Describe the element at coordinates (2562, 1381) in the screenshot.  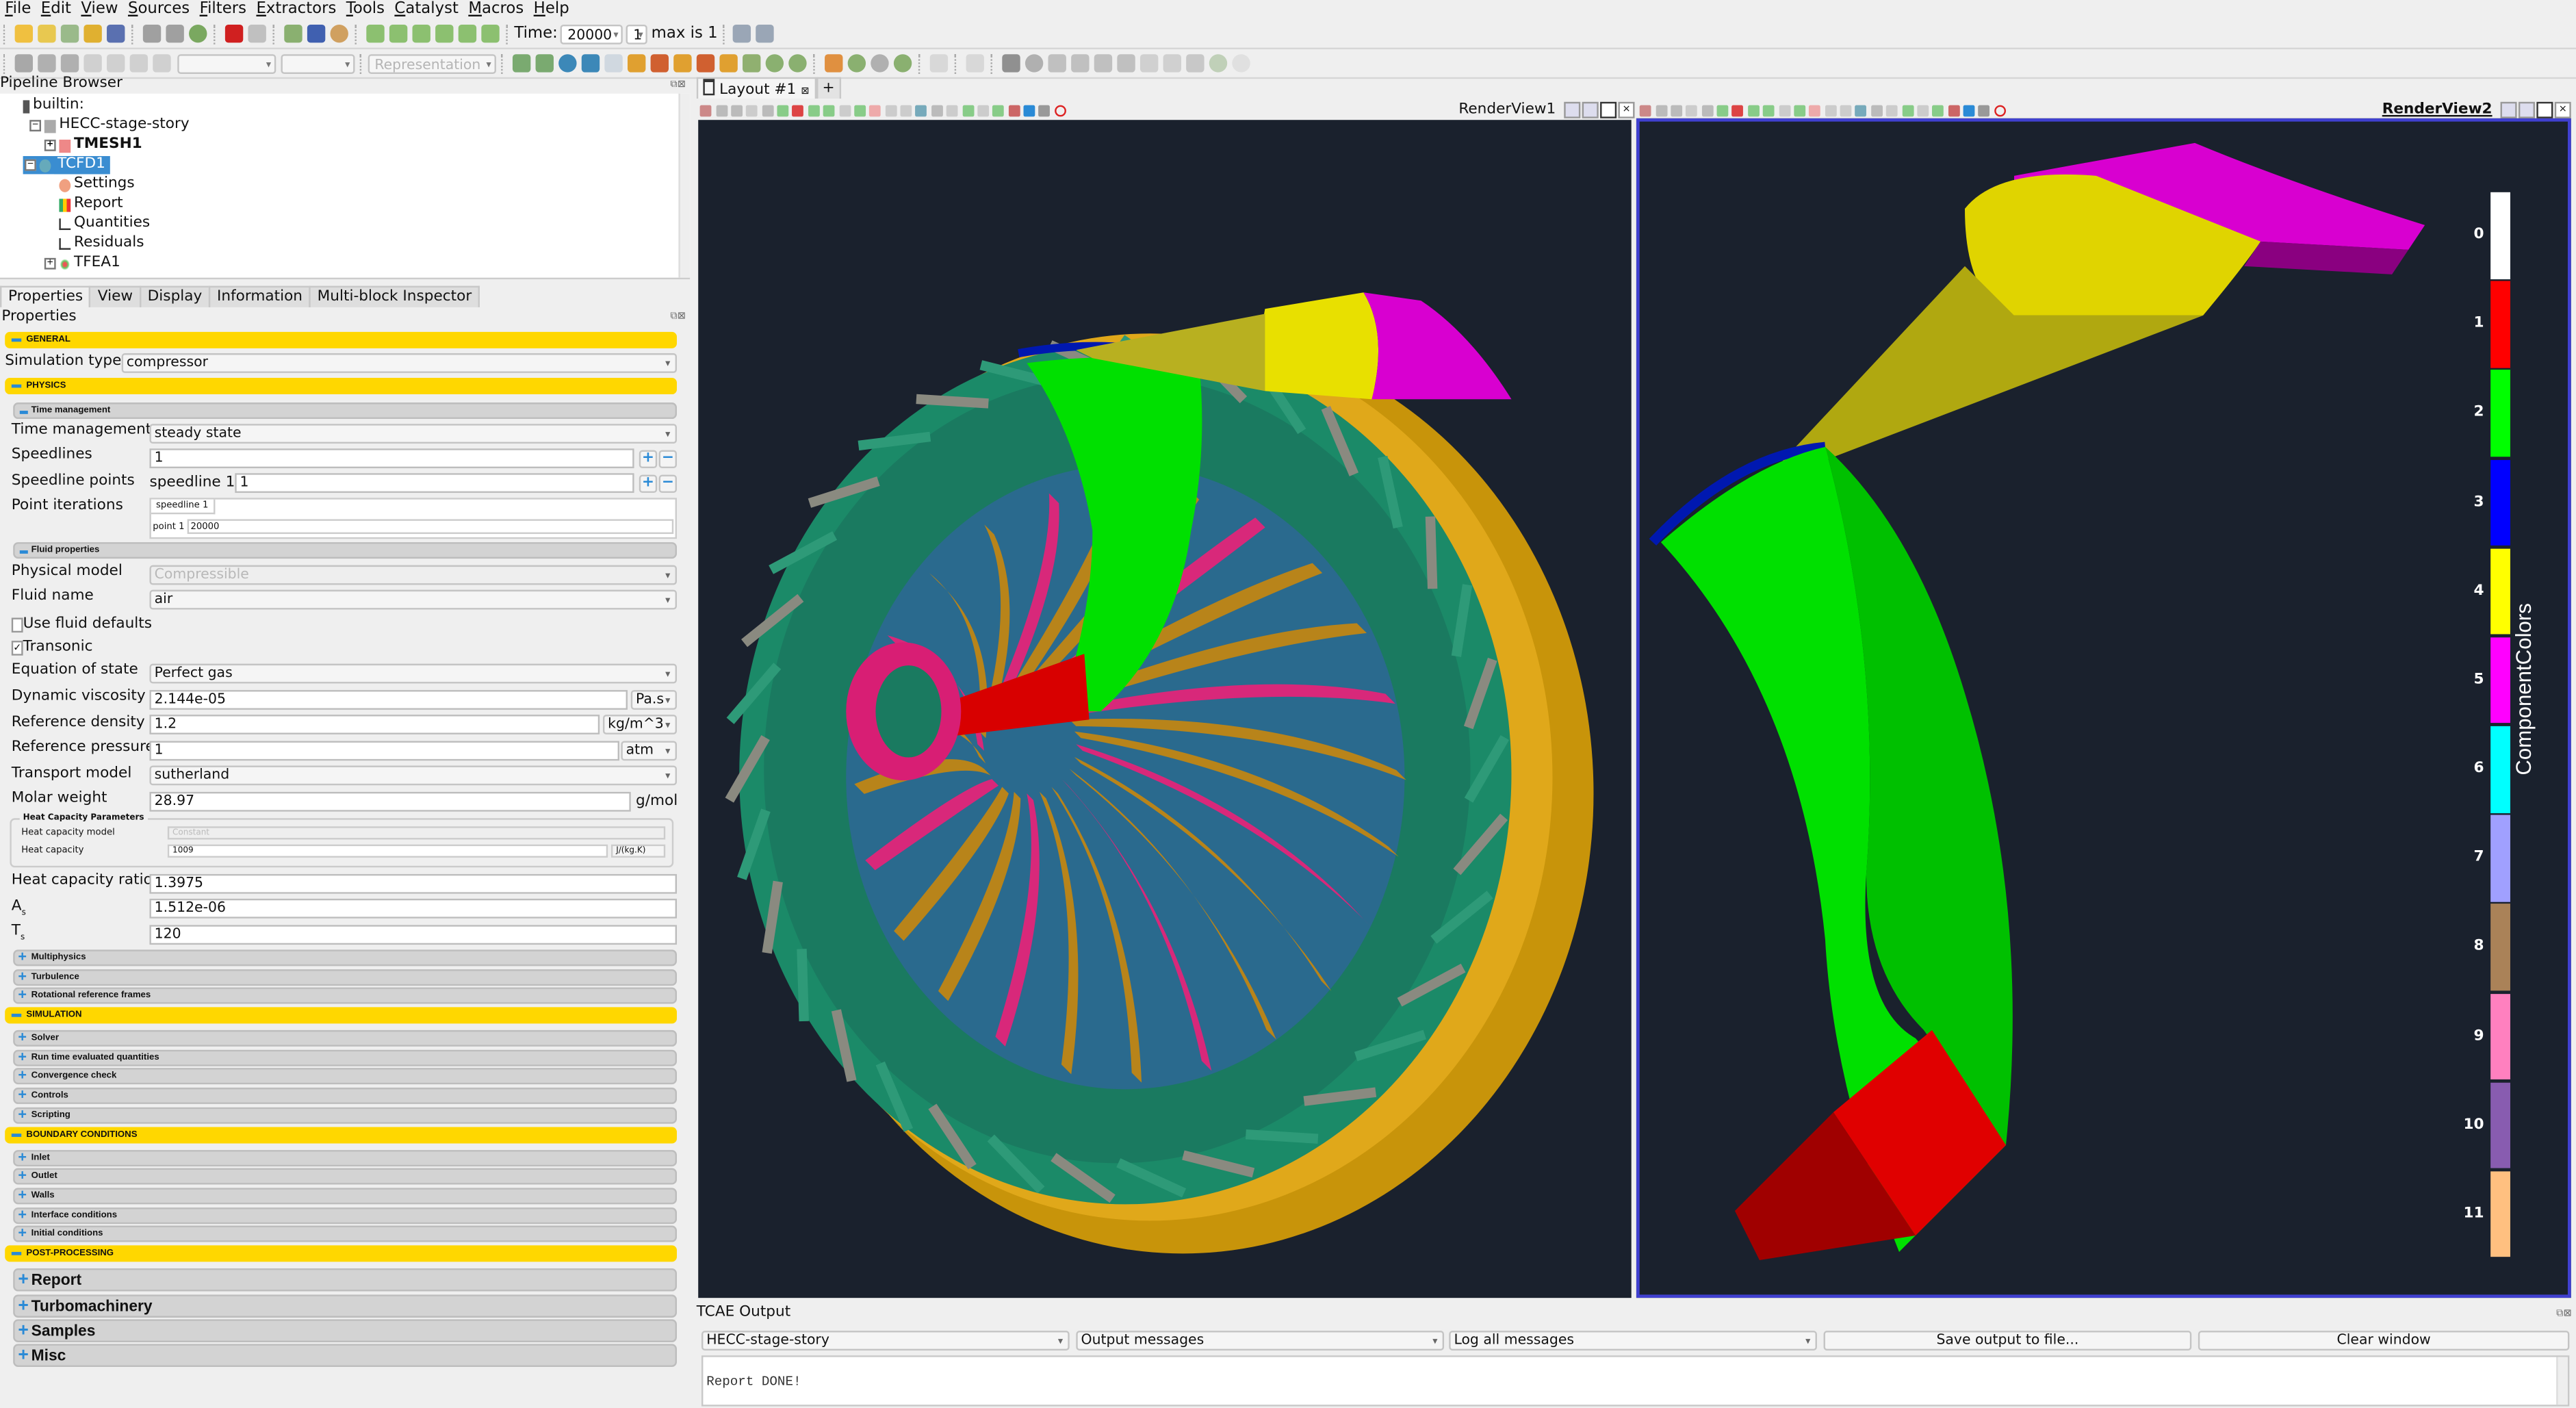
I see `output-scrollbar` at that location.